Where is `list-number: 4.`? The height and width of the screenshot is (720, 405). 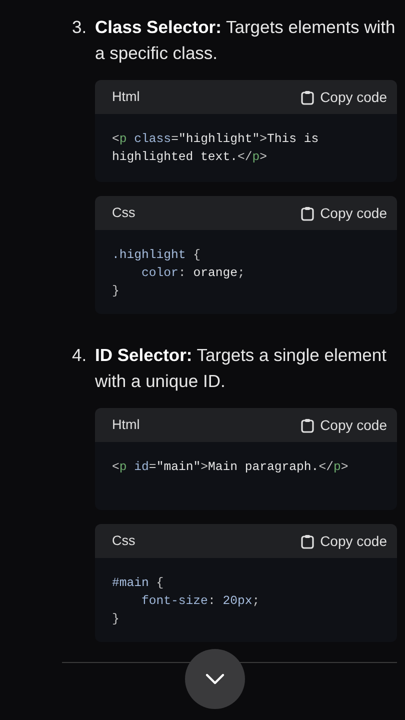 list-number: 4. is located at coordinates (80, 355).